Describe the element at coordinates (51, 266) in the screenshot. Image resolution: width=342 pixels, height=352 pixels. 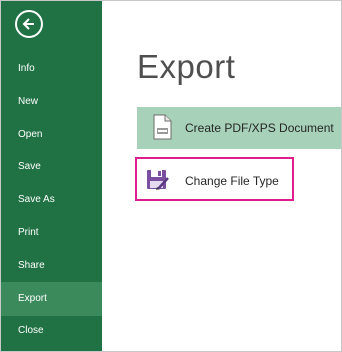
I see `sidebar-item-share: Share` at that location.